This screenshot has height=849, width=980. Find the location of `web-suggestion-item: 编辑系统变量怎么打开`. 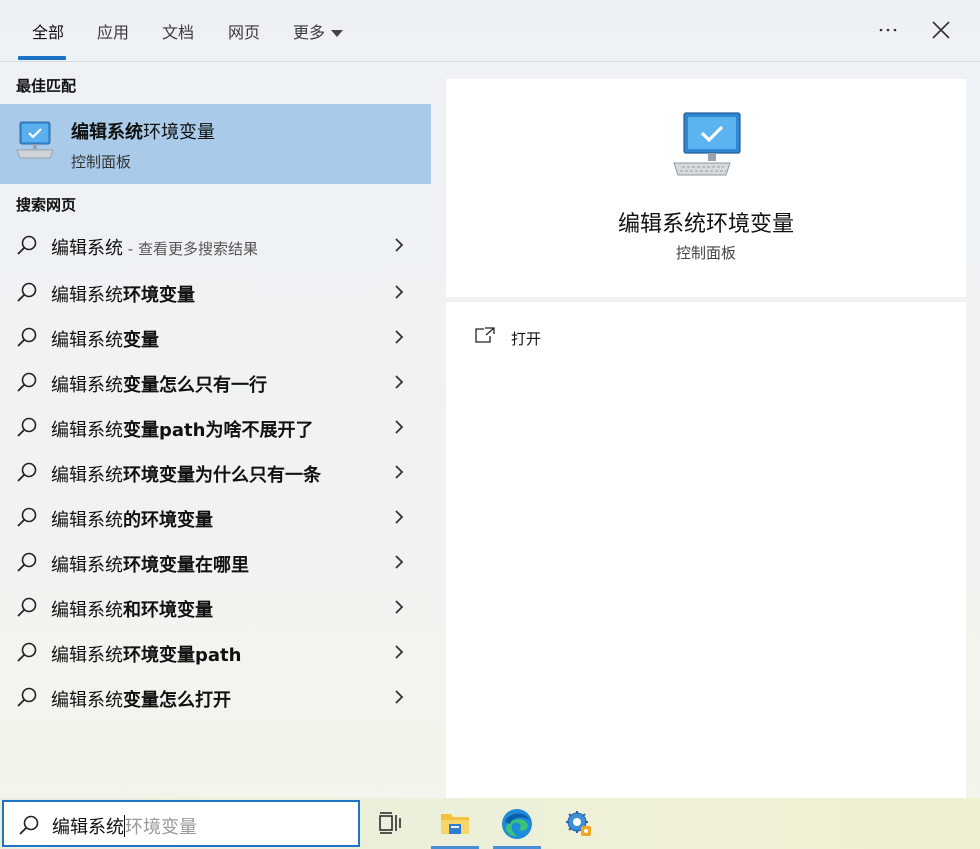

web-suggestion-item: 编辑系统变量怎么打开 is located at coordinates (215, 697).